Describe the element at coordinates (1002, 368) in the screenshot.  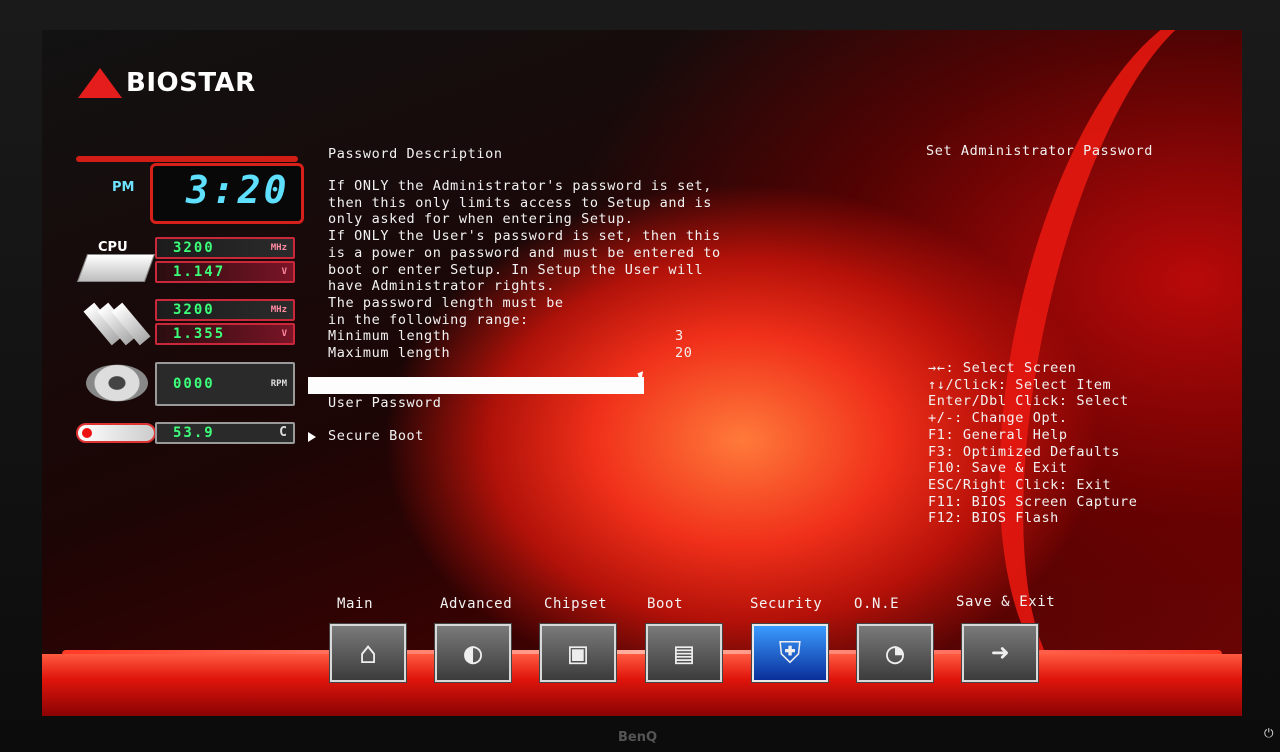
I see `help-key: →←: Select Screen` at that location.